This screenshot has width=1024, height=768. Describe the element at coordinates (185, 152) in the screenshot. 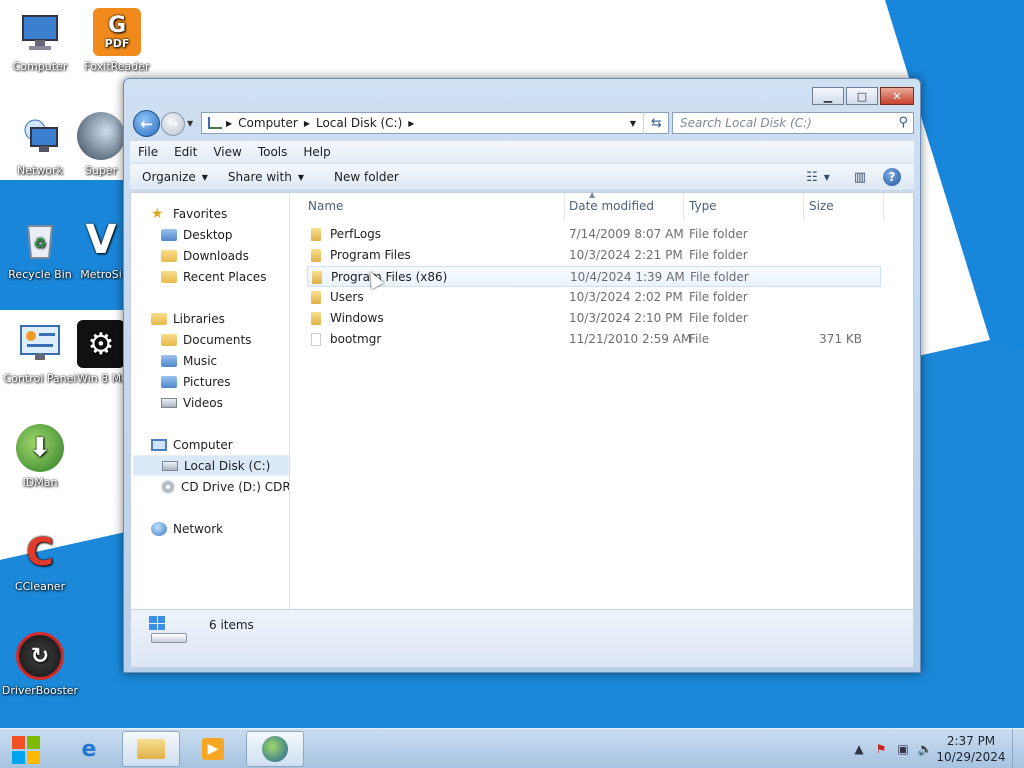

I see `menu-edit: Edit` at that location.